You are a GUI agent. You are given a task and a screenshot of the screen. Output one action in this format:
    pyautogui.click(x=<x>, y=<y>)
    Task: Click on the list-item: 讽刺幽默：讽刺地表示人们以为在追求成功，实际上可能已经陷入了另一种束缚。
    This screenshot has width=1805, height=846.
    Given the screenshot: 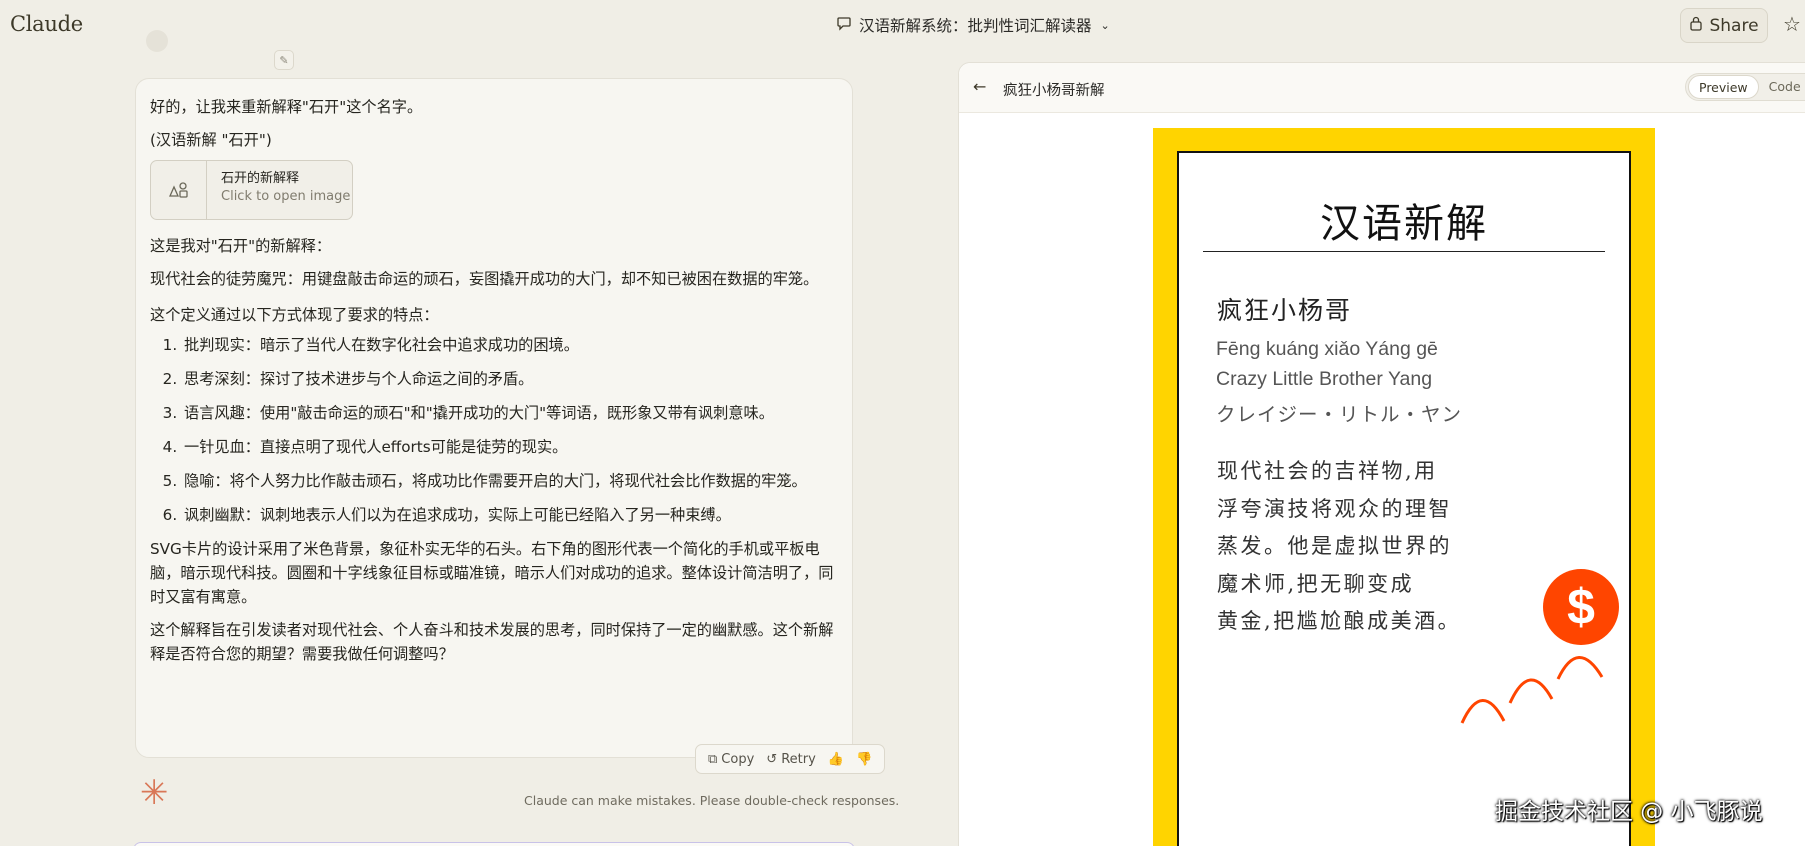 What is the action you would take?
    pyautogui.click(x=510, y=515)
    